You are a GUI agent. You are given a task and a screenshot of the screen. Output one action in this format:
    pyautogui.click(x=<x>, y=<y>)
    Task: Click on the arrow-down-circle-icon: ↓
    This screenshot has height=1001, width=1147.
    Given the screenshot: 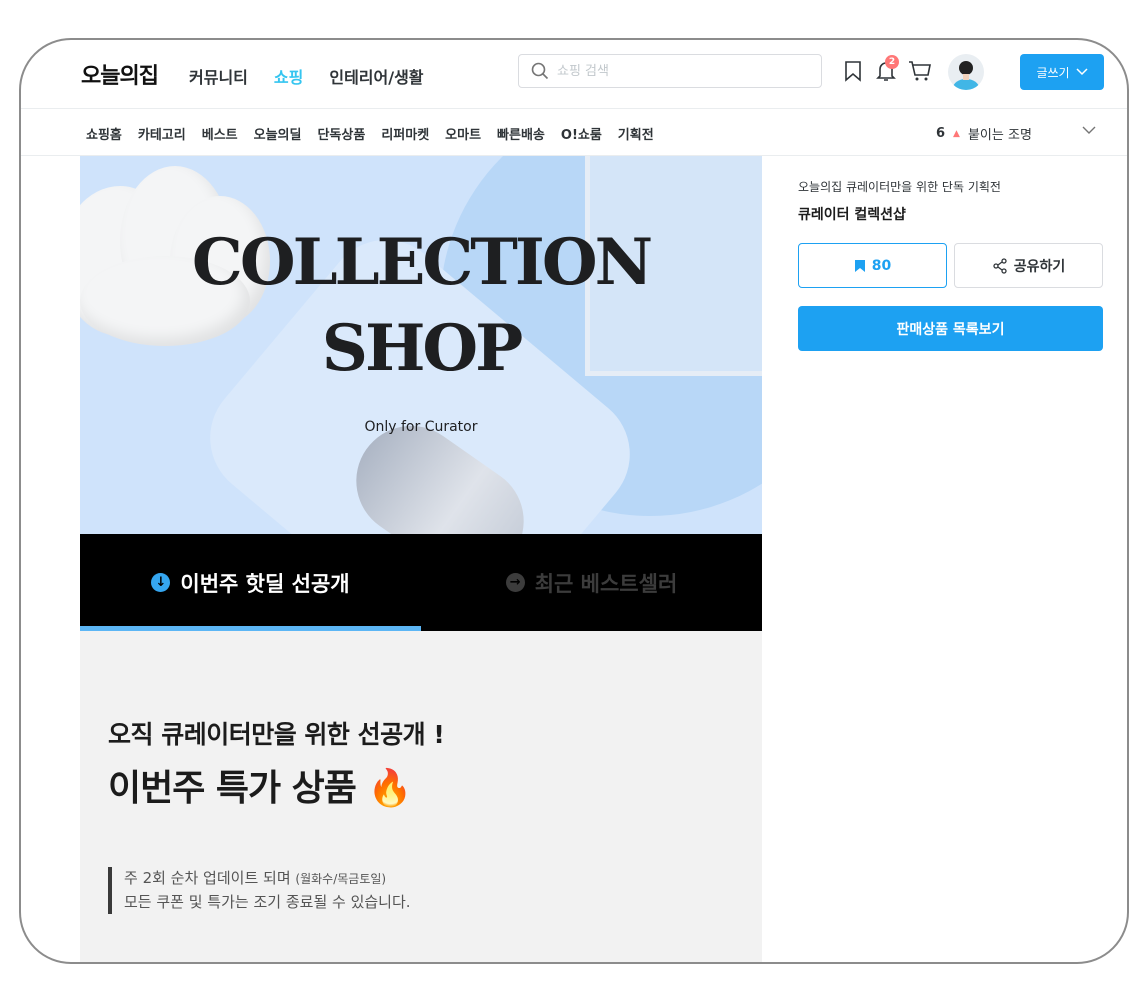 What is the action you would take?
    pyautogui.click(x=161, y=582)
    